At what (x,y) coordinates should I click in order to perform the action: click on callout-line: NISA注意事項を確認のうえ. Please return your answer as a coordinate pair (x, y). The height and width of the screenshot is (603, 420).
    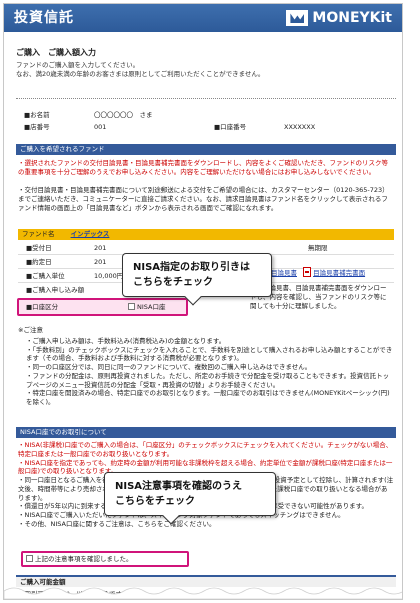
    Looking at the image, I should click on (179, 486).